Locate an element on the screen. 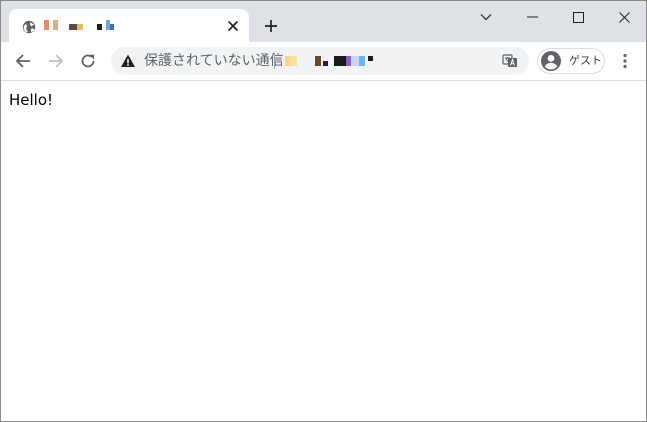 This screenshot has height=422, width=647. close-window-icon is located at coordinates (623, 17).